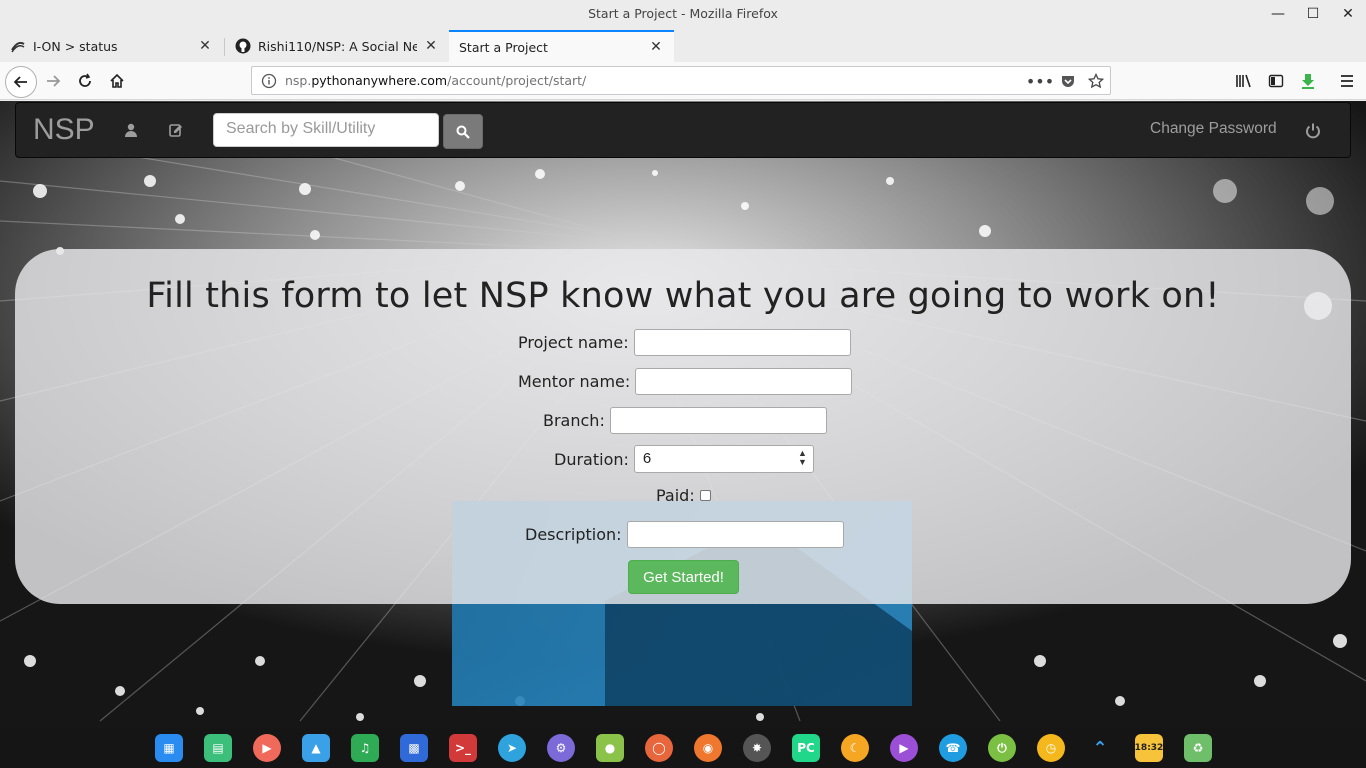  I want to click on telegram-icon: ➤, so click(512, 748).